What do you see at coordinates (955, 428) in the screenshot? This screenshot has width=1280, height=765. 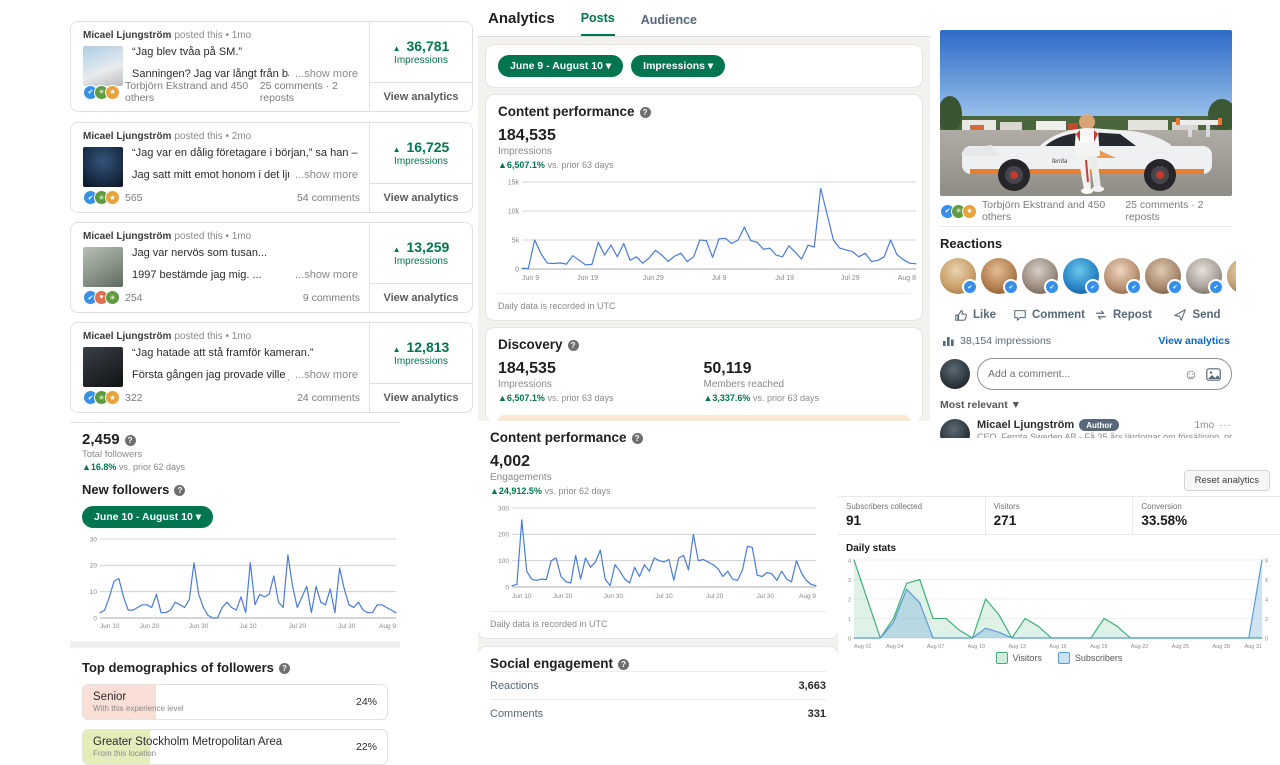 I see `commenter-avatar` at bounding box center [955, 428].